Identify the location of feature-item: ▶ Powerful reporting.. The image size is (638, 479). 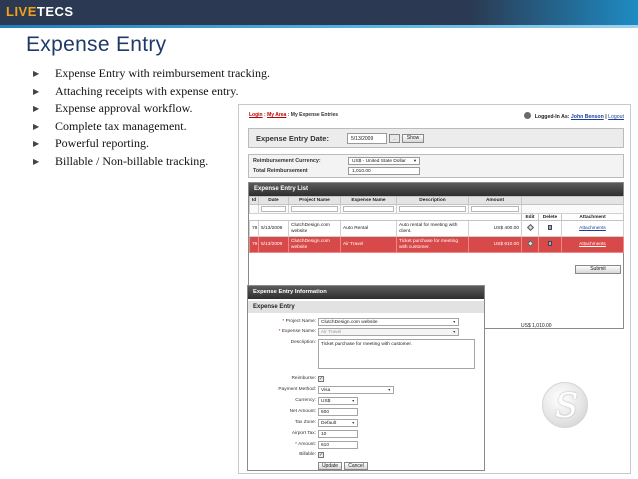
(151, 144).